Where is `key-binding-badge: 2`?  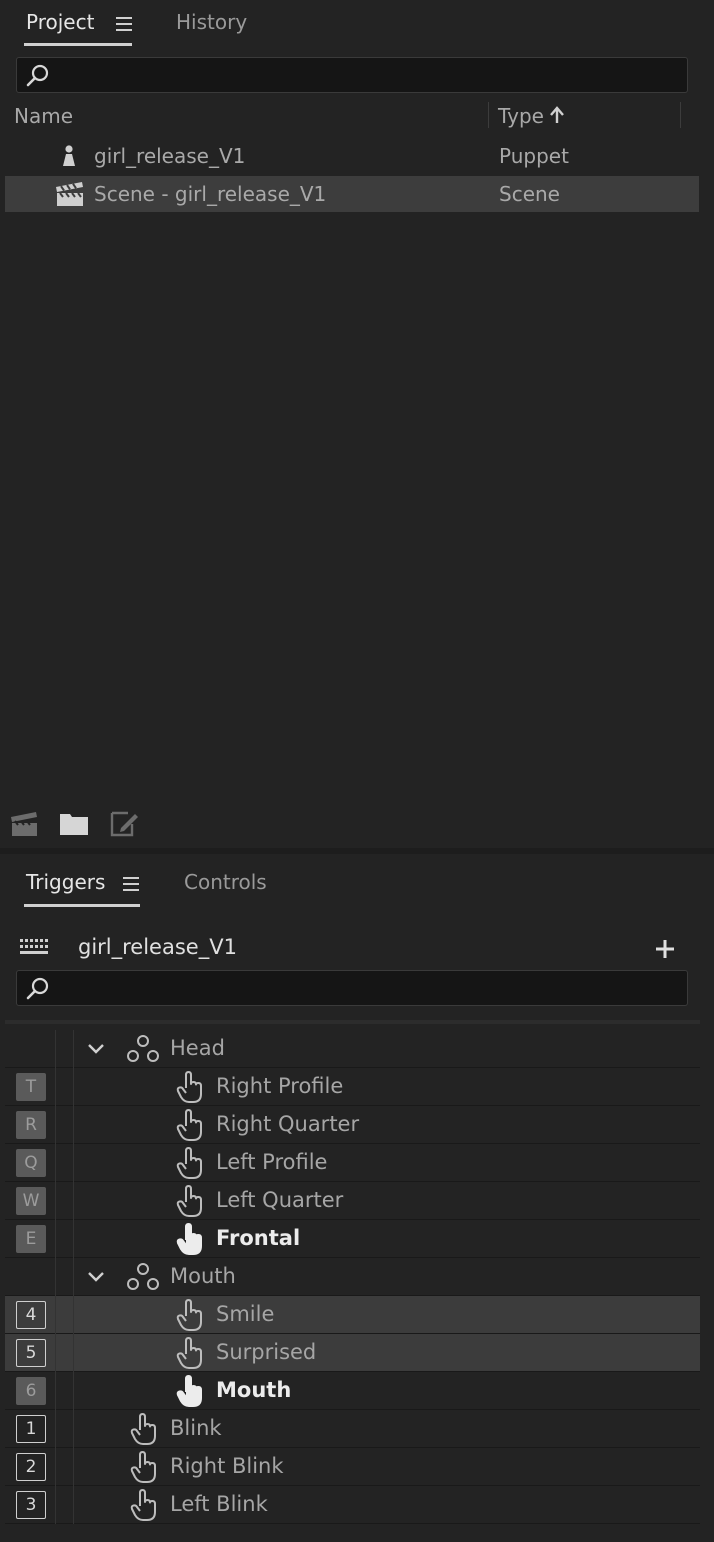
key-binding-badge: 2 is located at coordinates (31, 1467).